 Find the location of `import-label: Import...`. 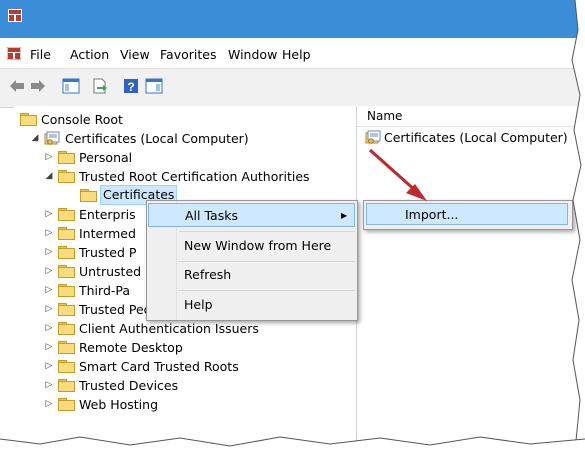

import-label: Import... is located at coordinates (432, 214).